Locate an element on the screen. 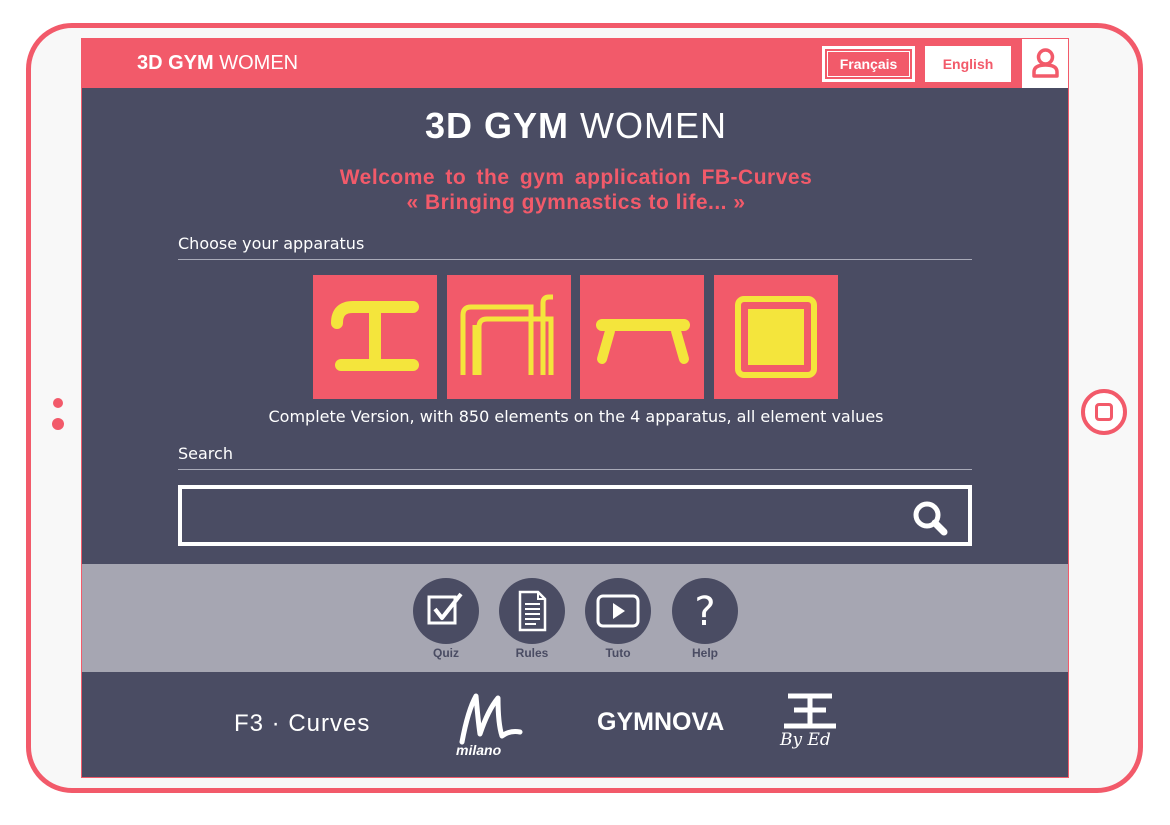 This screenshot has height=825, width=1170. apparatus-vault is located at coordinates (375, 337).